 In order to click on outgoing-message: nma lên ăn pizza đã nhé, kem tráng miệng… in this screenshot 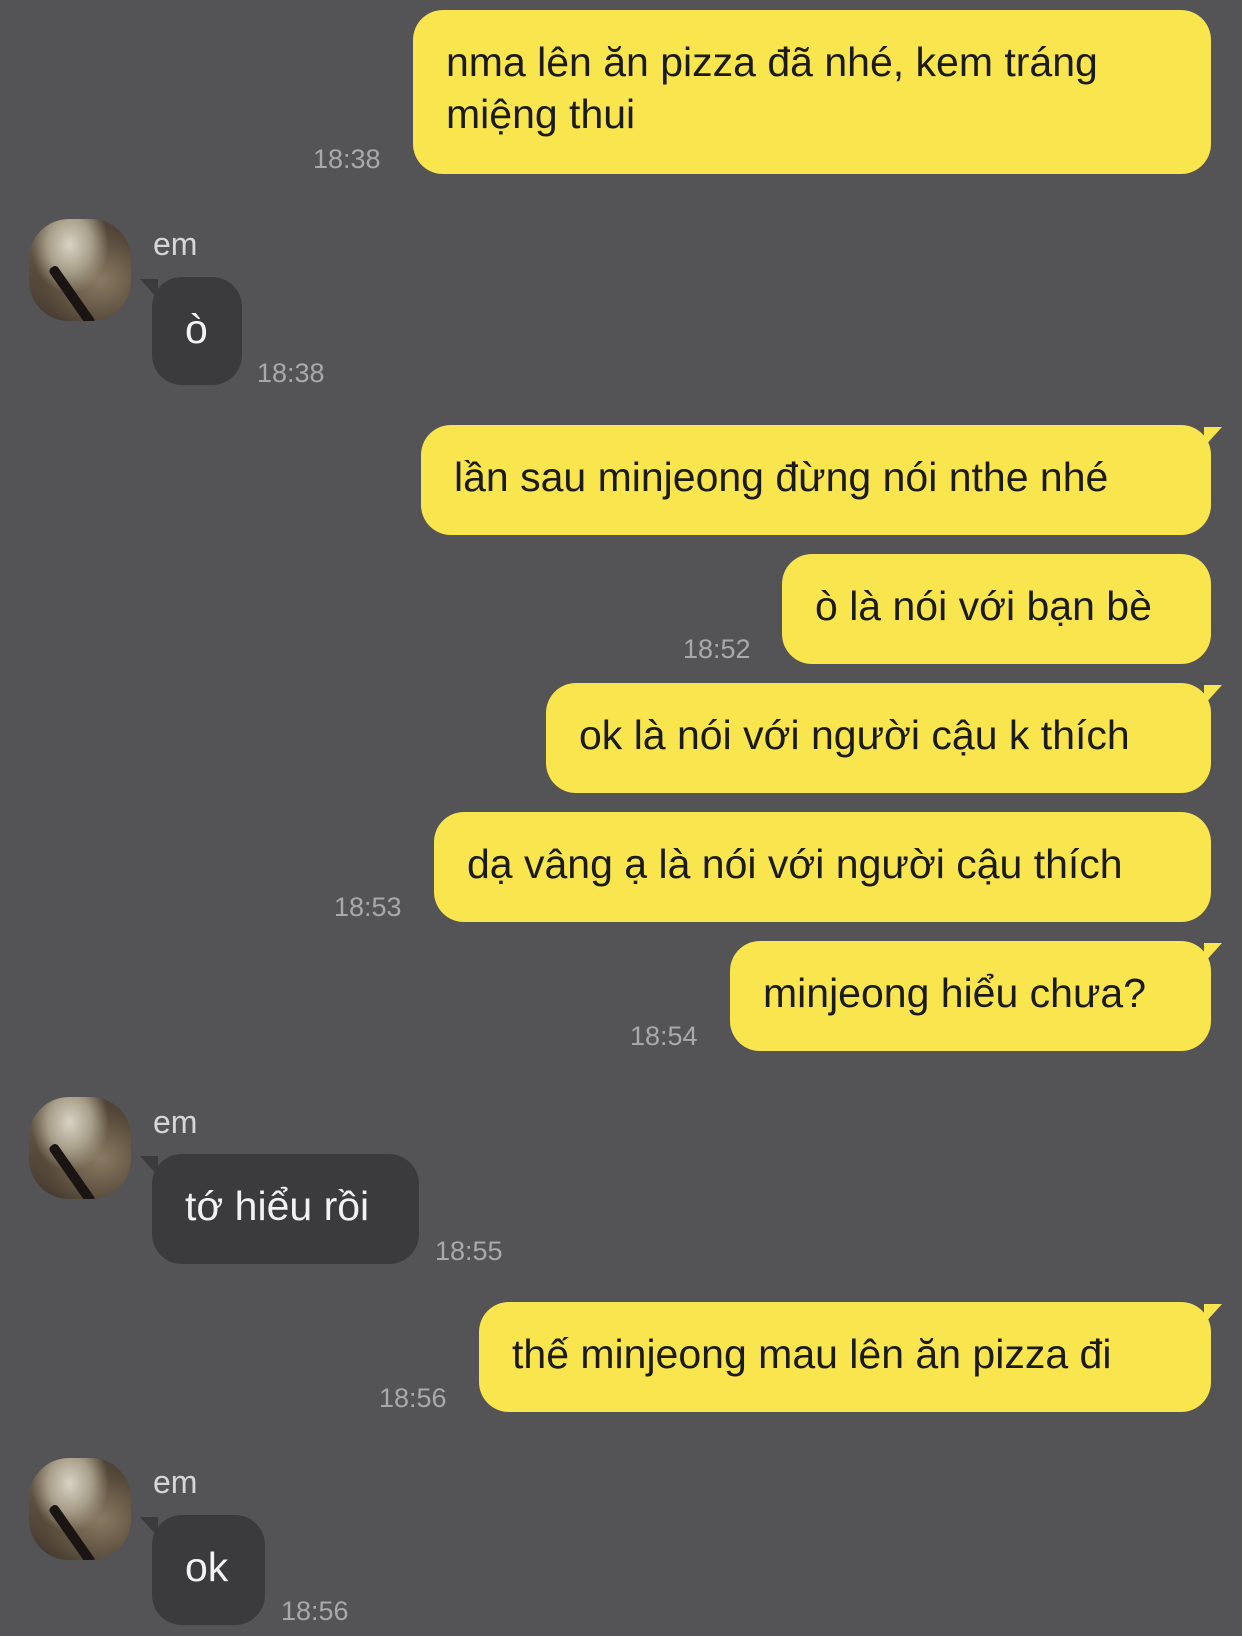, I will do `click(812, 92)`.